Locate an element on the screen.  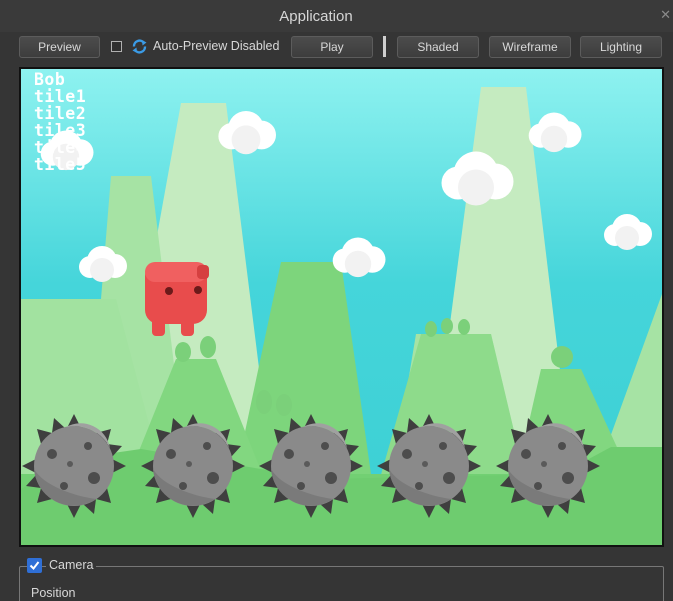
close-icon: ✕ is located at coordinates (665, 15).